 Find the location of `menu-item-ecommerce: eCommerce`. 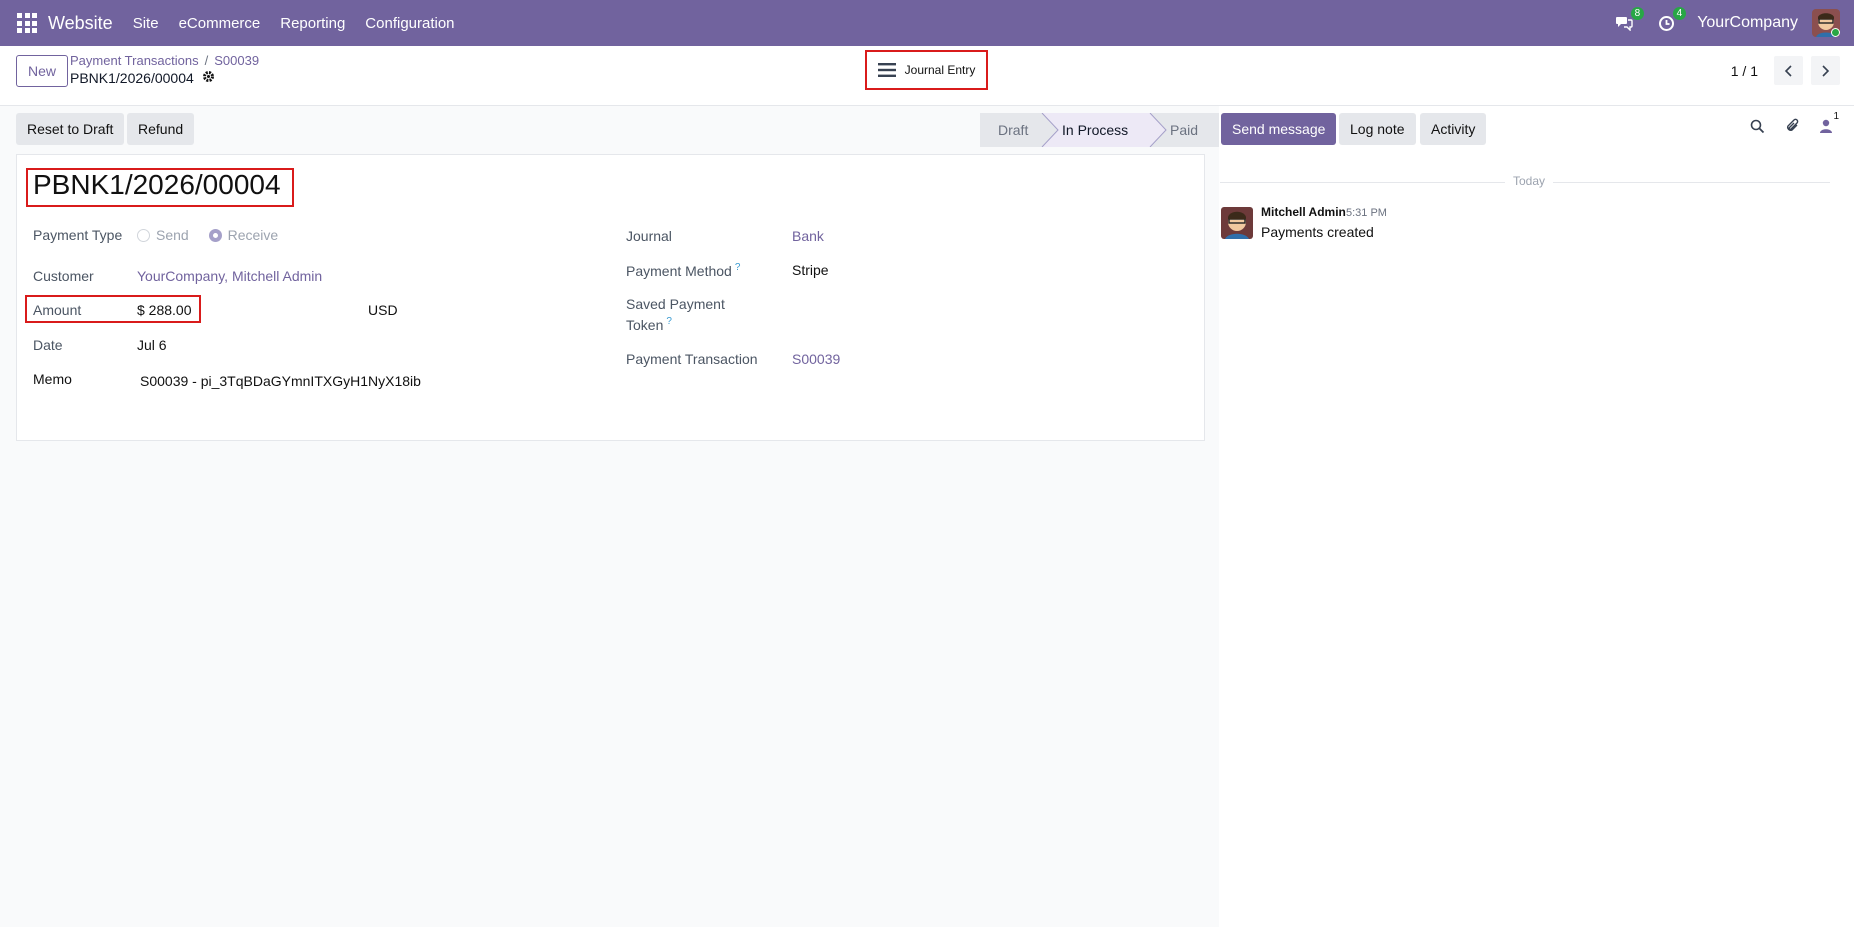

menu-item-ecommerce: eCommerce is located at coordinates (220, 23).